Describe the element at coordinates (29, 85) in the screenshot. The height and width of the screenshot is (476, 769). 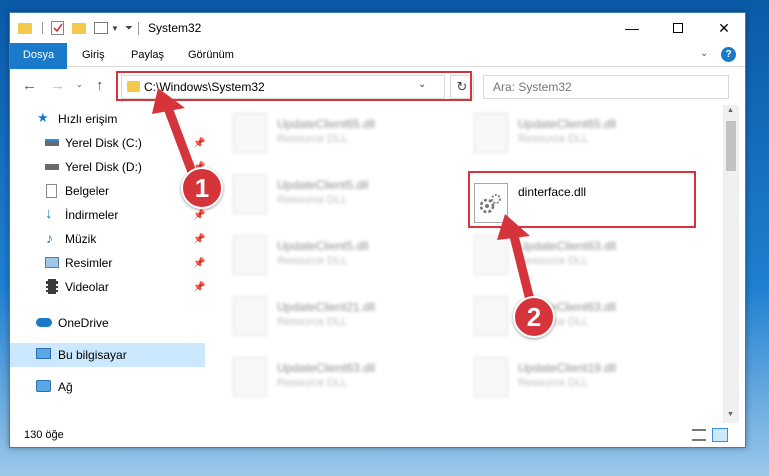
I see `back-arrow-icon: ←` at that location.